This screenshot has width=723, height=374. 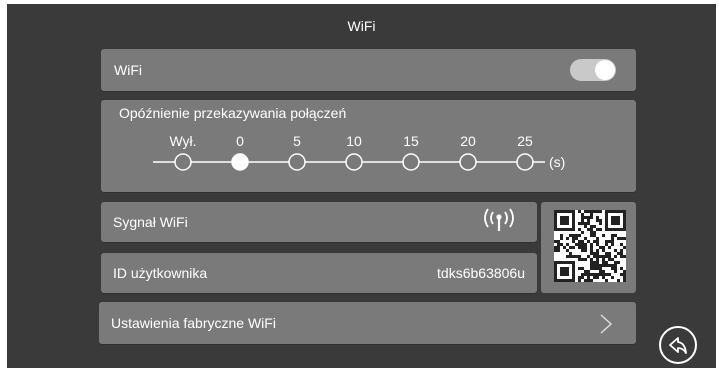 I want to click on slider-option-label: 25, so click(x=525, y=141).